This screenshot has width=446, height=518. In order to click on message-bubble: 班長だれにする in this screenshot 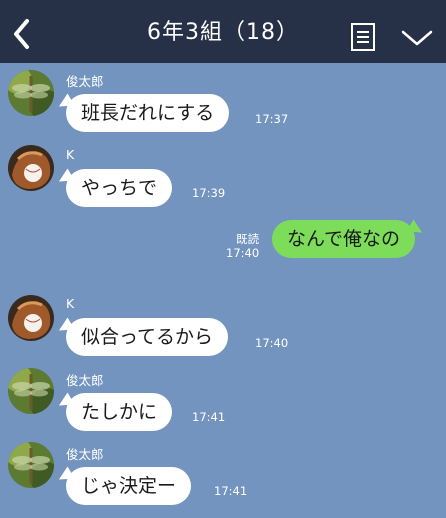, I will do `click(148, 113)`.